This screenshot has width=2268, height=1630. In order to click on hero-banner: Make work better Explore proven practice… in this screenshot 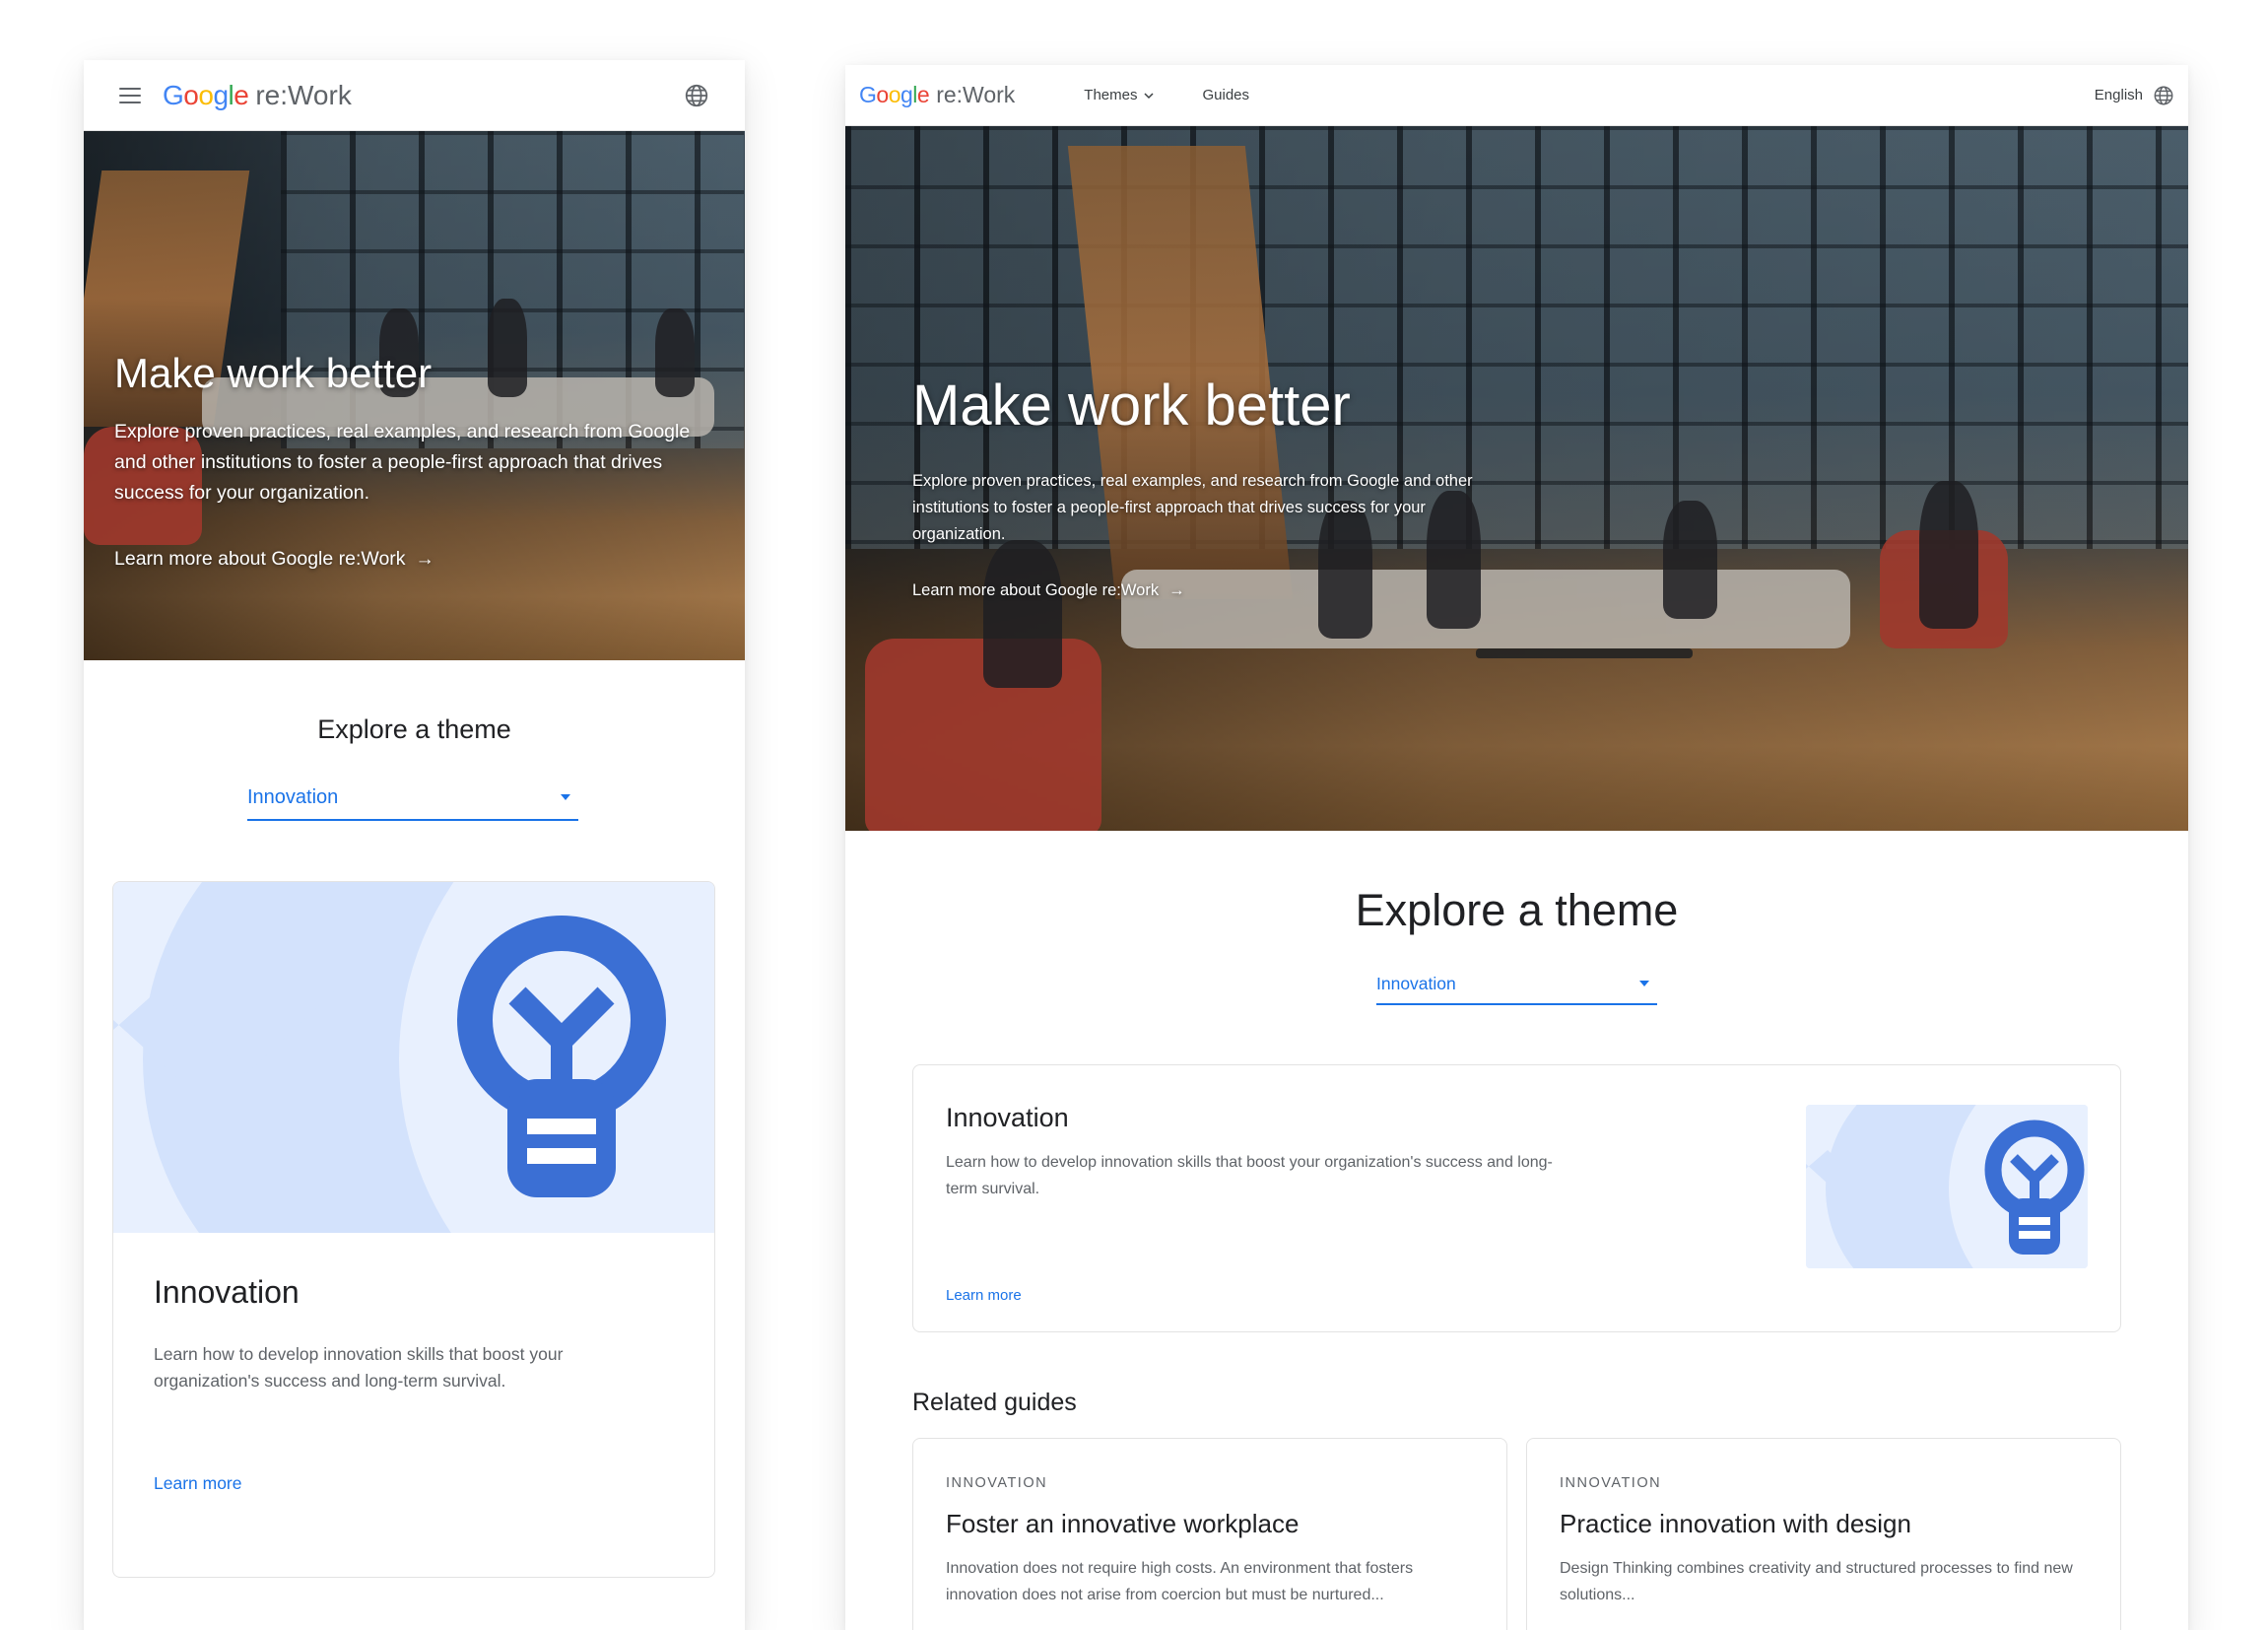, I will do `click(414, 395)`.